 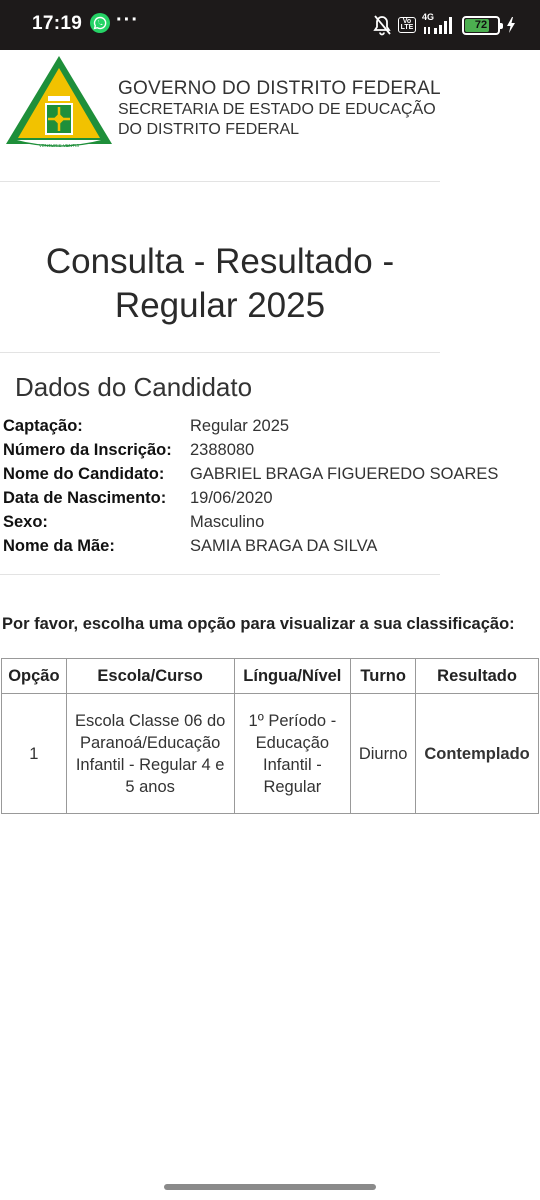 What do you see at coordinates (134, 387) in the screenshot?
I see `candidate-section-title: Dados do Candidato` at bounding box center [134, 387].